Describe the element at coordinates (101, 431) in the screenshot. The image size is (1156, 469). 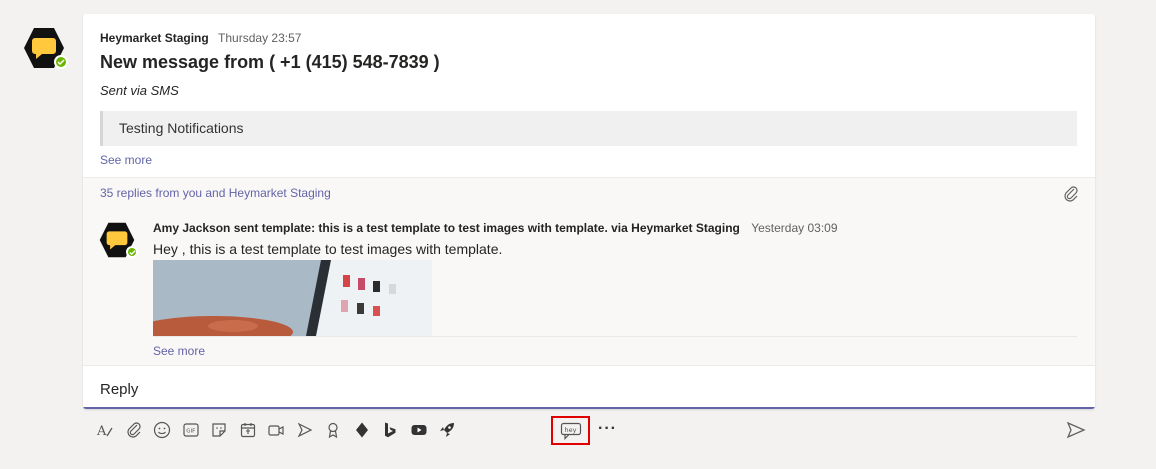
I see `svg-text: A` at that location.